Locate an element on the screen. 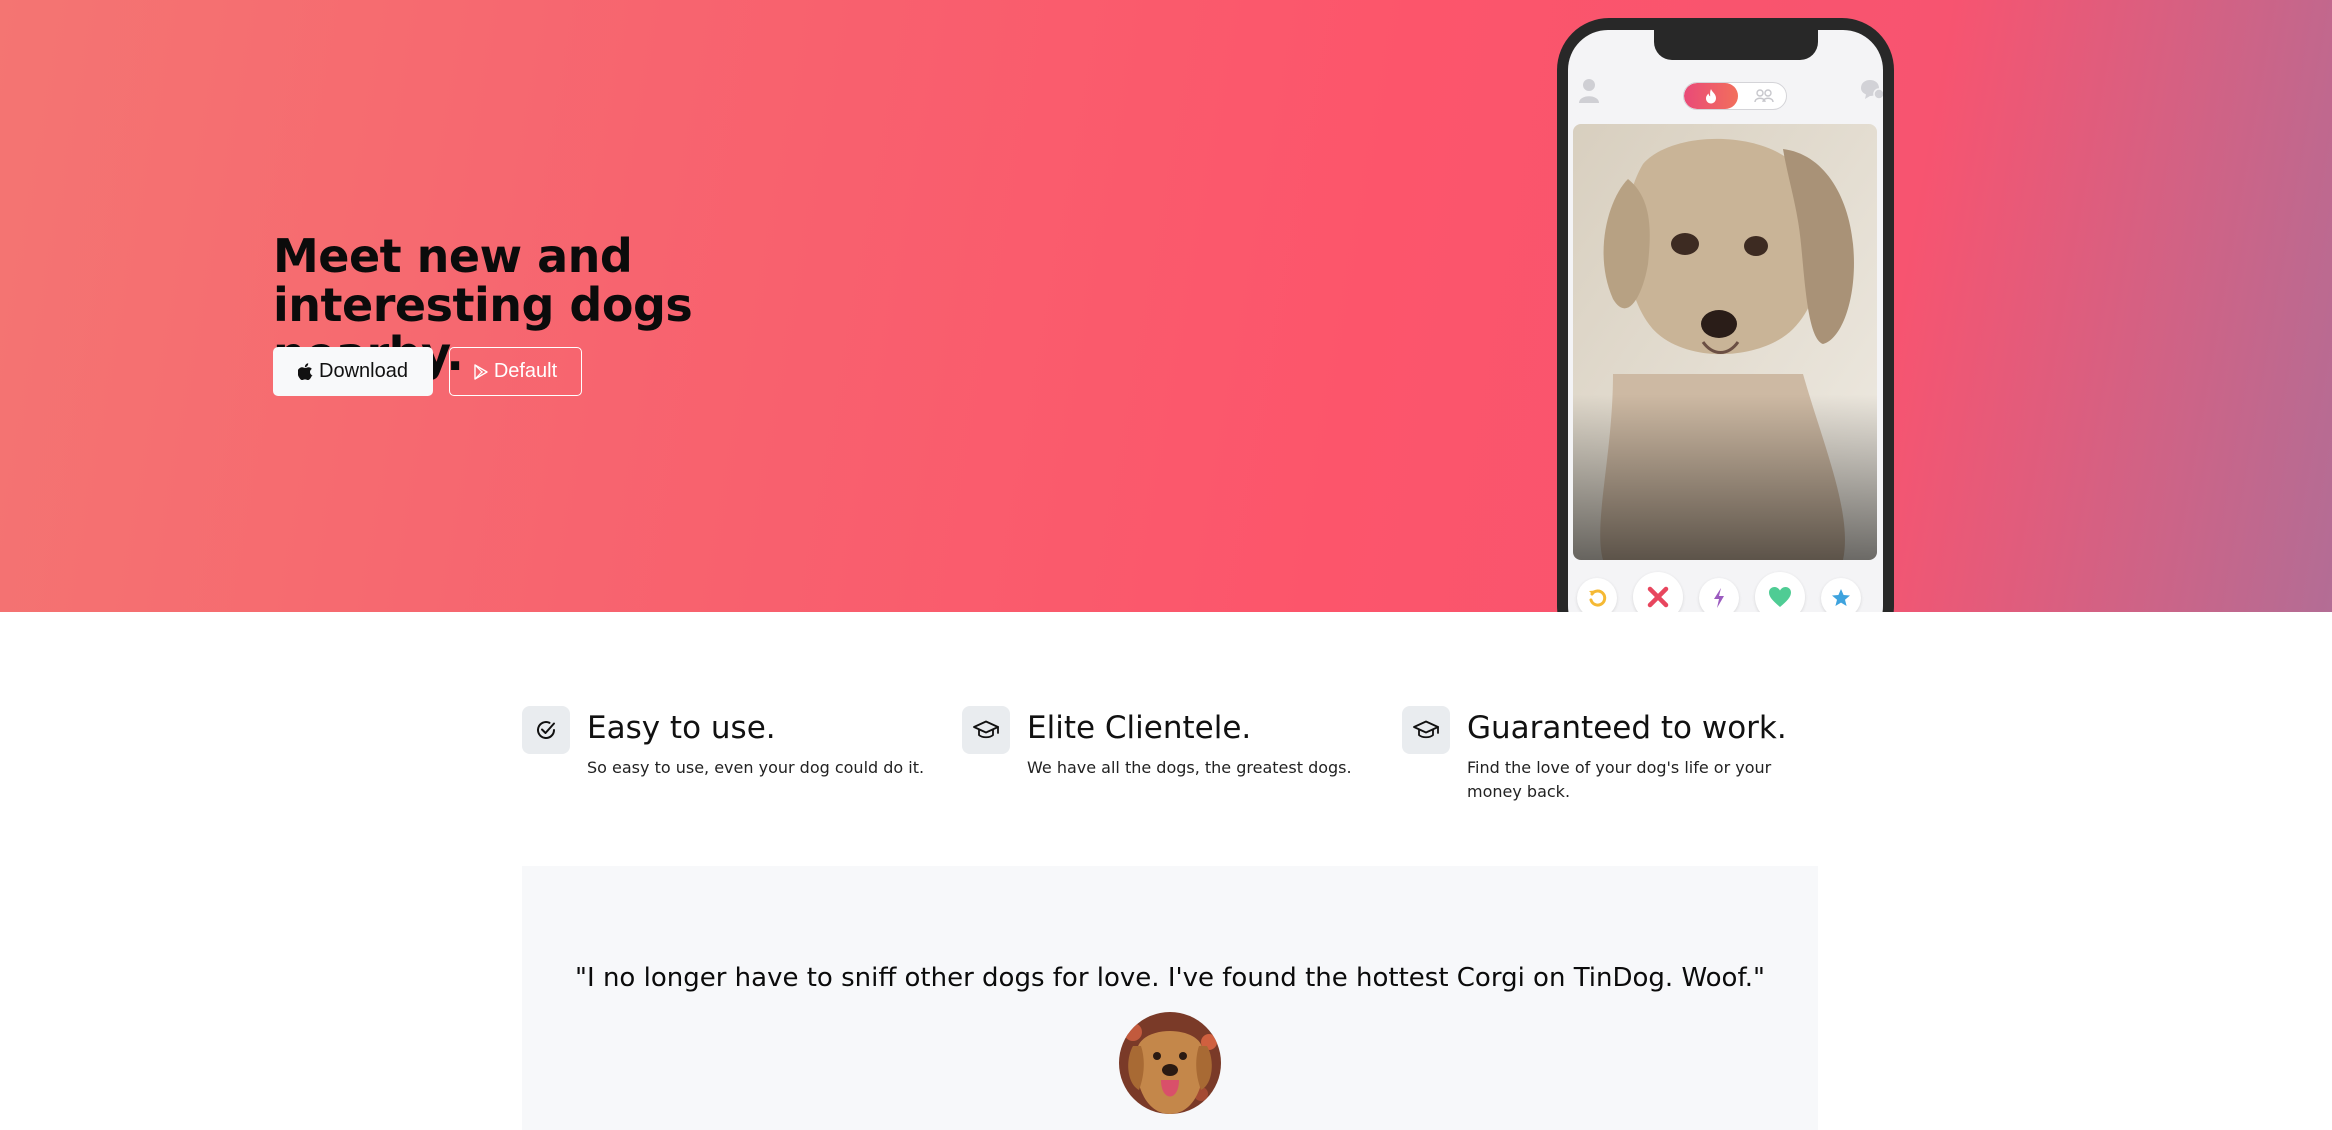 The image size is (2332, 1130). bolt-icon is located at coordinates (1719, 598).